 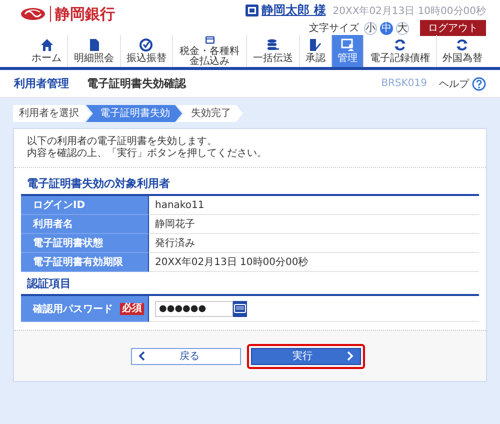 I want to click on row-value: 20XX年02月13日 10時00分00秒, so click(x=314, y=262).